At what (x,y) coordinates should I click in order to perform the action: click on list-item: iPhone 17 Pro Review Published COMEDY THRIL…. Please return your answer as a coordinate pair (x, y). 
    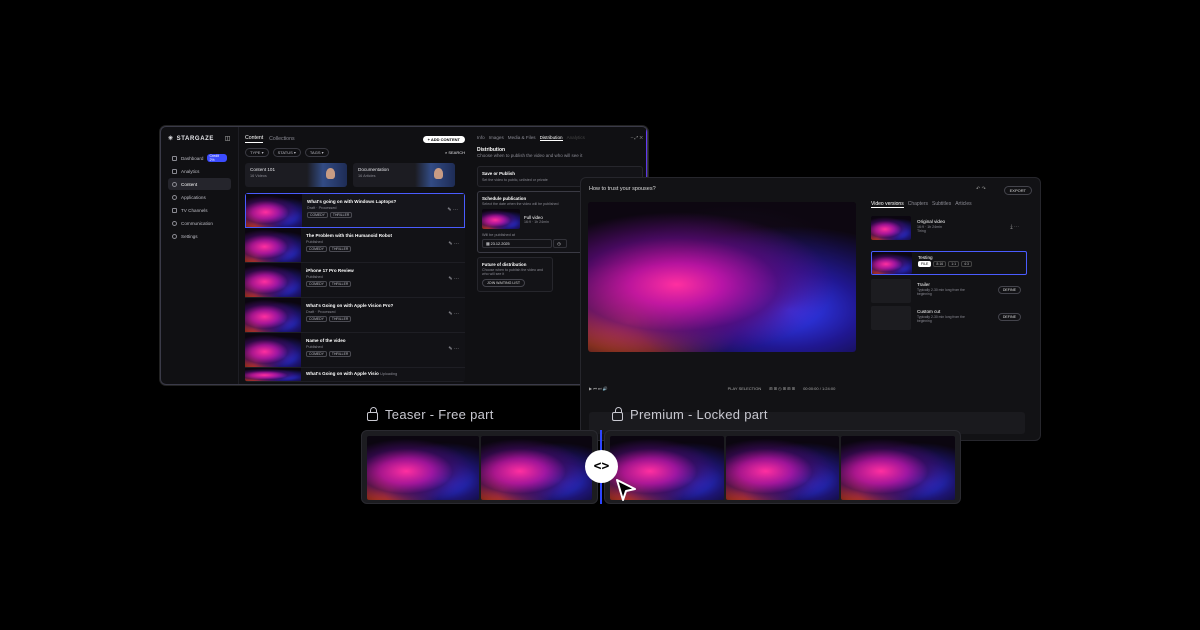
    Looking at the image, I should click on (355, 280).